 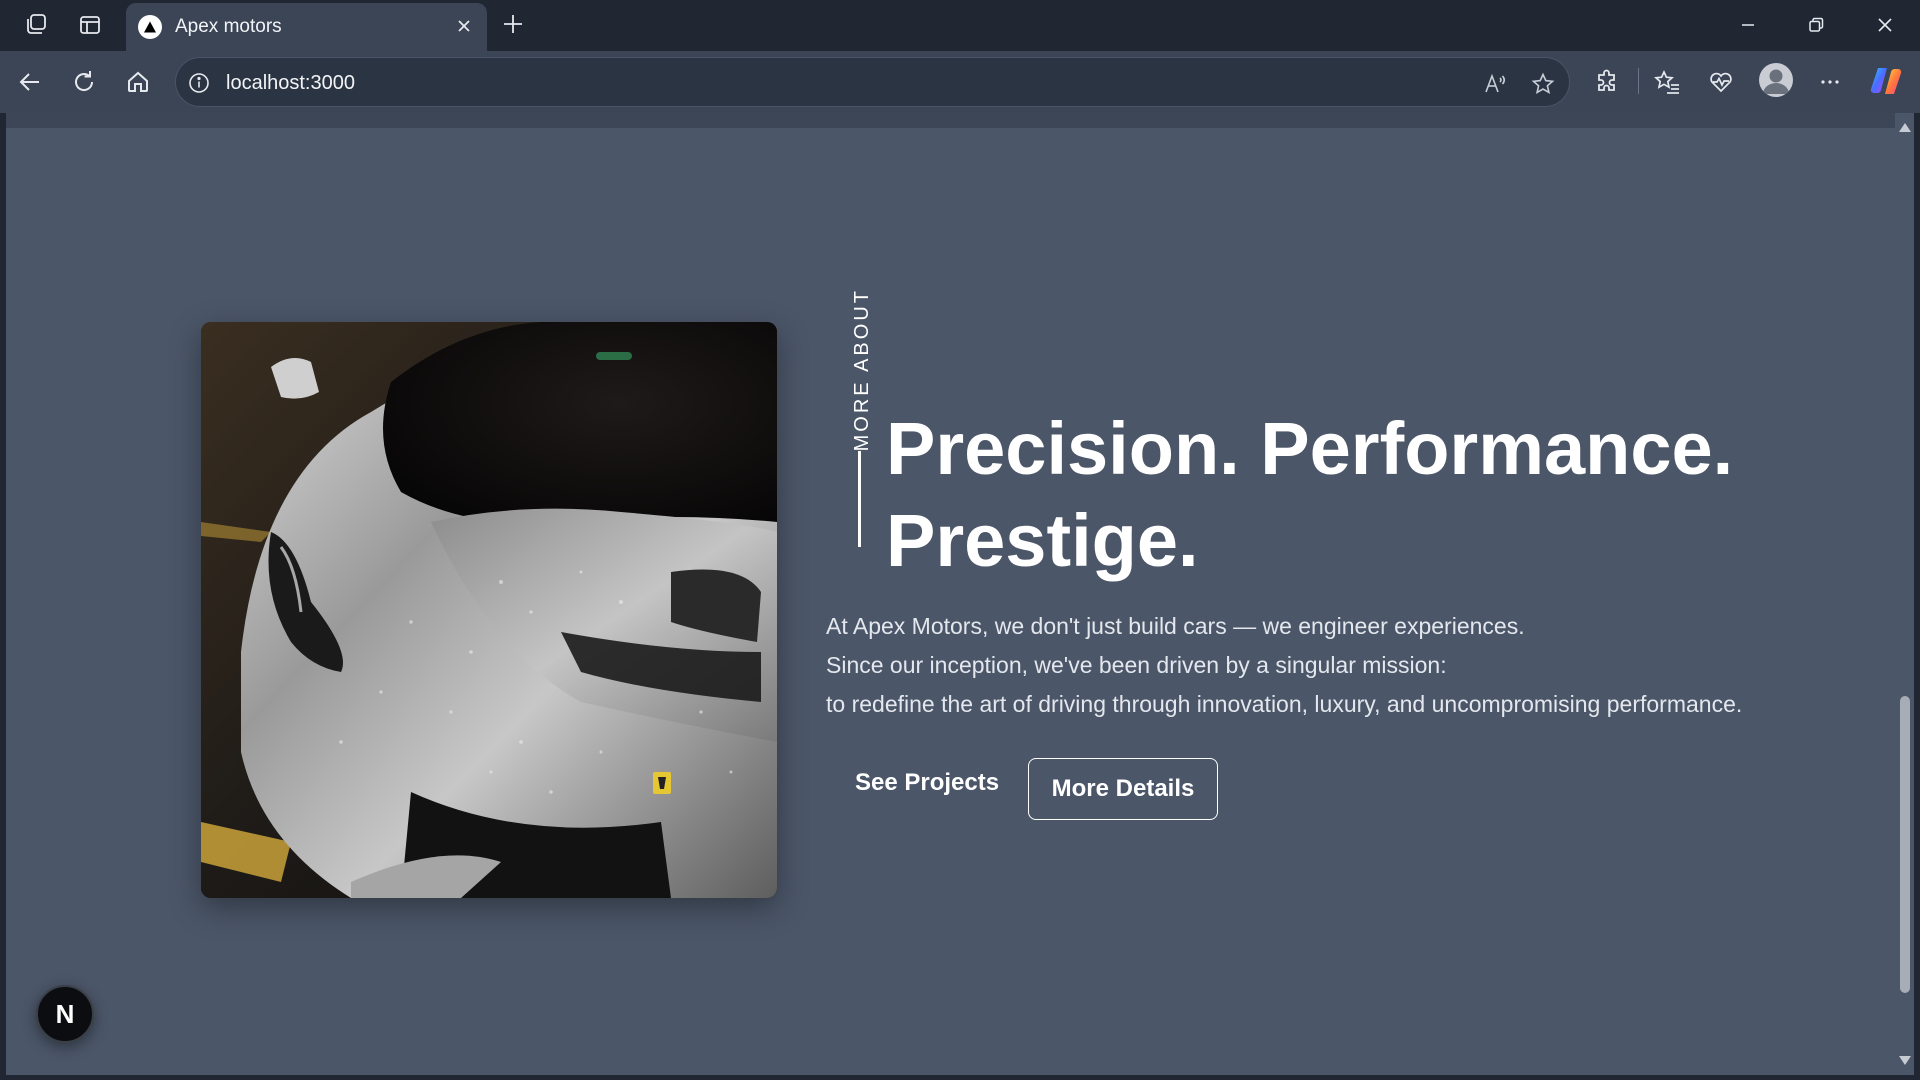 I want to click on read-aloud-icon, so click(x=1495, y=84).